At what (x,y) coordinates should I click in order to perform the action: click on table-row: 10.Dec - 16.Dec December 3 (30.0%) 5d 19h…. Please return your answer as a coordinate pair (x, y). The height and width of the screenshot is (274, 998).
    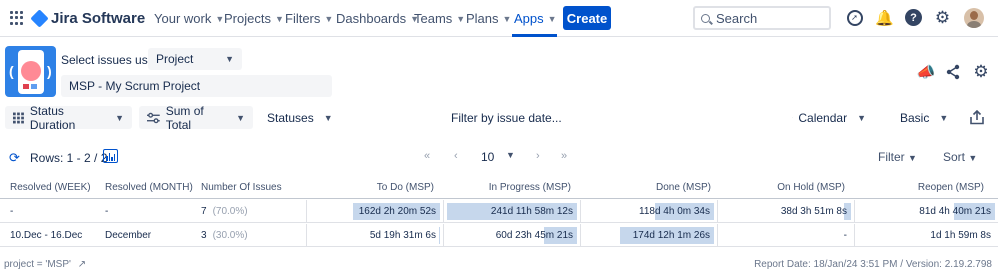
    Looking at the image, I should click on (499, 235).